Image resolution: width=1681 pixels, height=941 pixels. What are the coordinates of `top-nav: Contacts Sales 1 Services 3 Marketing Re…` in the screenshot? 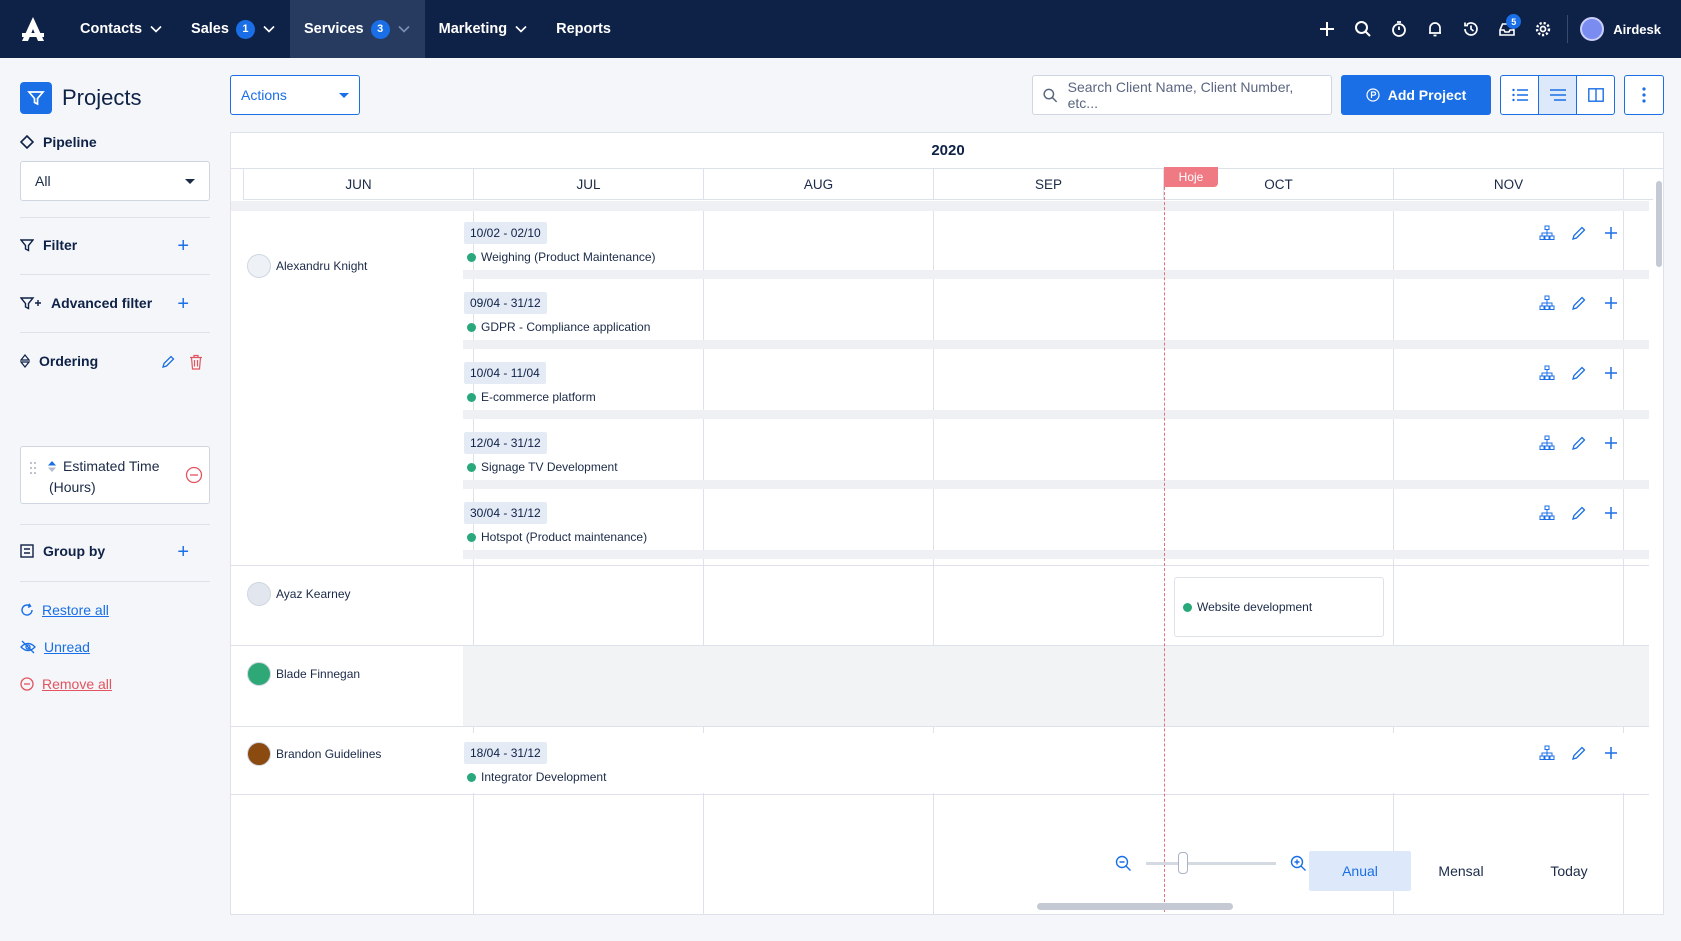 It's located at (840, 29).